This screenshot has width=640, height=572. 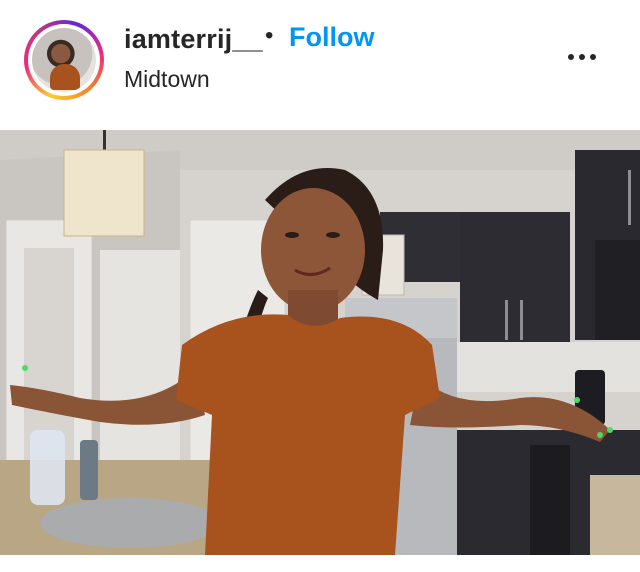 I want to click on pendant-lamp, so click(x=104, y=193).